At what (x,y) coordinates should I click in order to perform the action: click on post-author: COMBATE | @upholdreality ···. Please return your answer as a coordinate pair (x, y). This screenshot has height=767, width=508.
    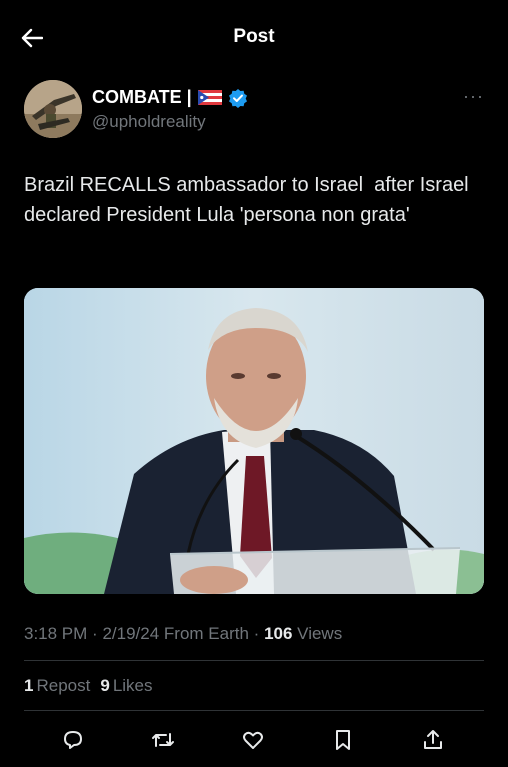
    Looking at the image, I should click on (254, 110).